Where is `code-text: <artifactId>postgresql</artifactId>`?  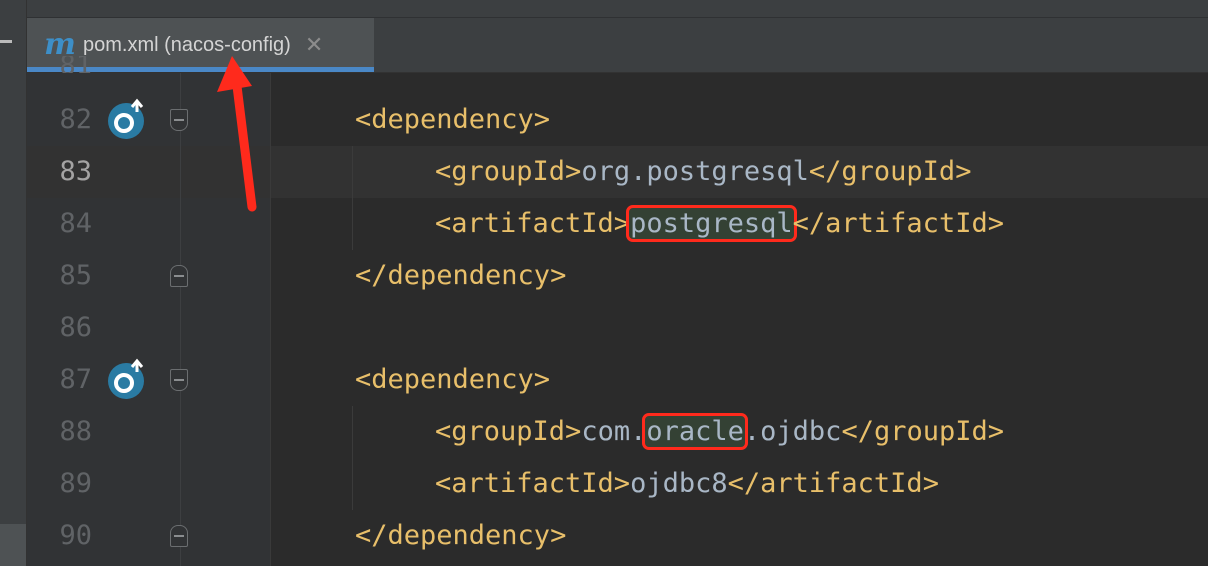 code-text: <artifactId>postgresql</artifactId> is located at coordinates (719, 224).